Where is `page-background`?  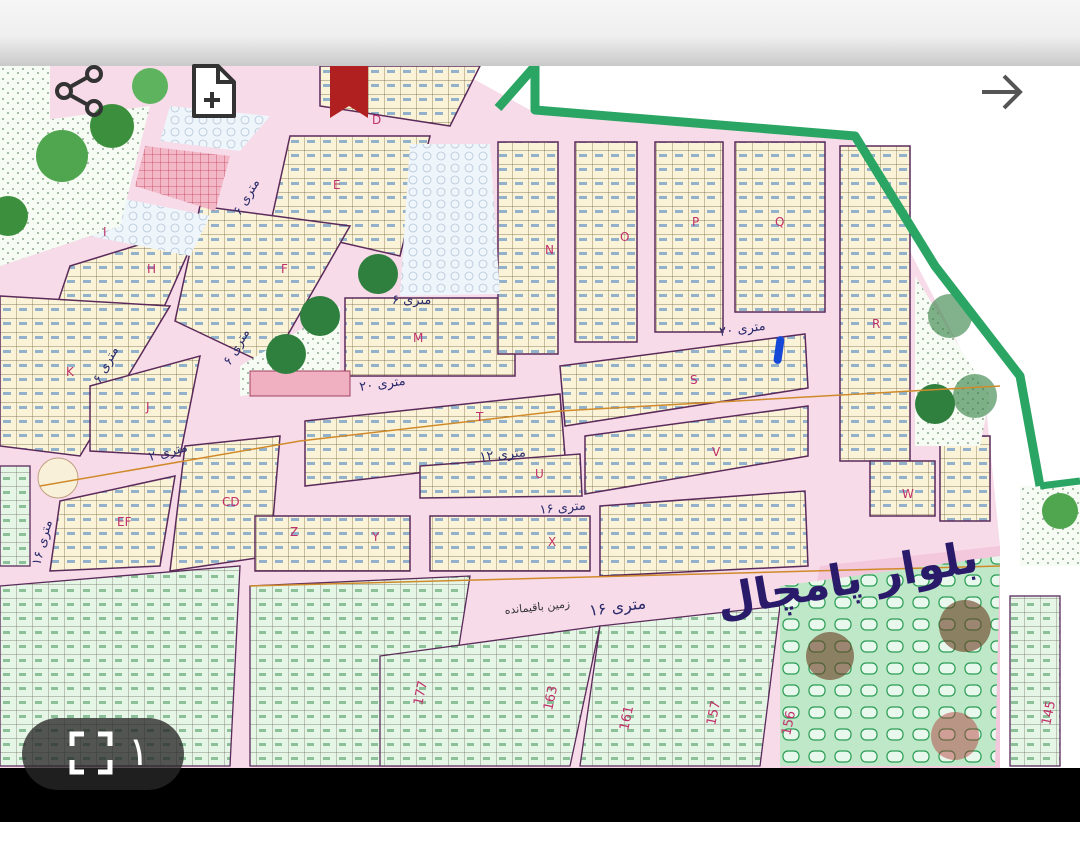
page-background is located at coordinates (540, 836).